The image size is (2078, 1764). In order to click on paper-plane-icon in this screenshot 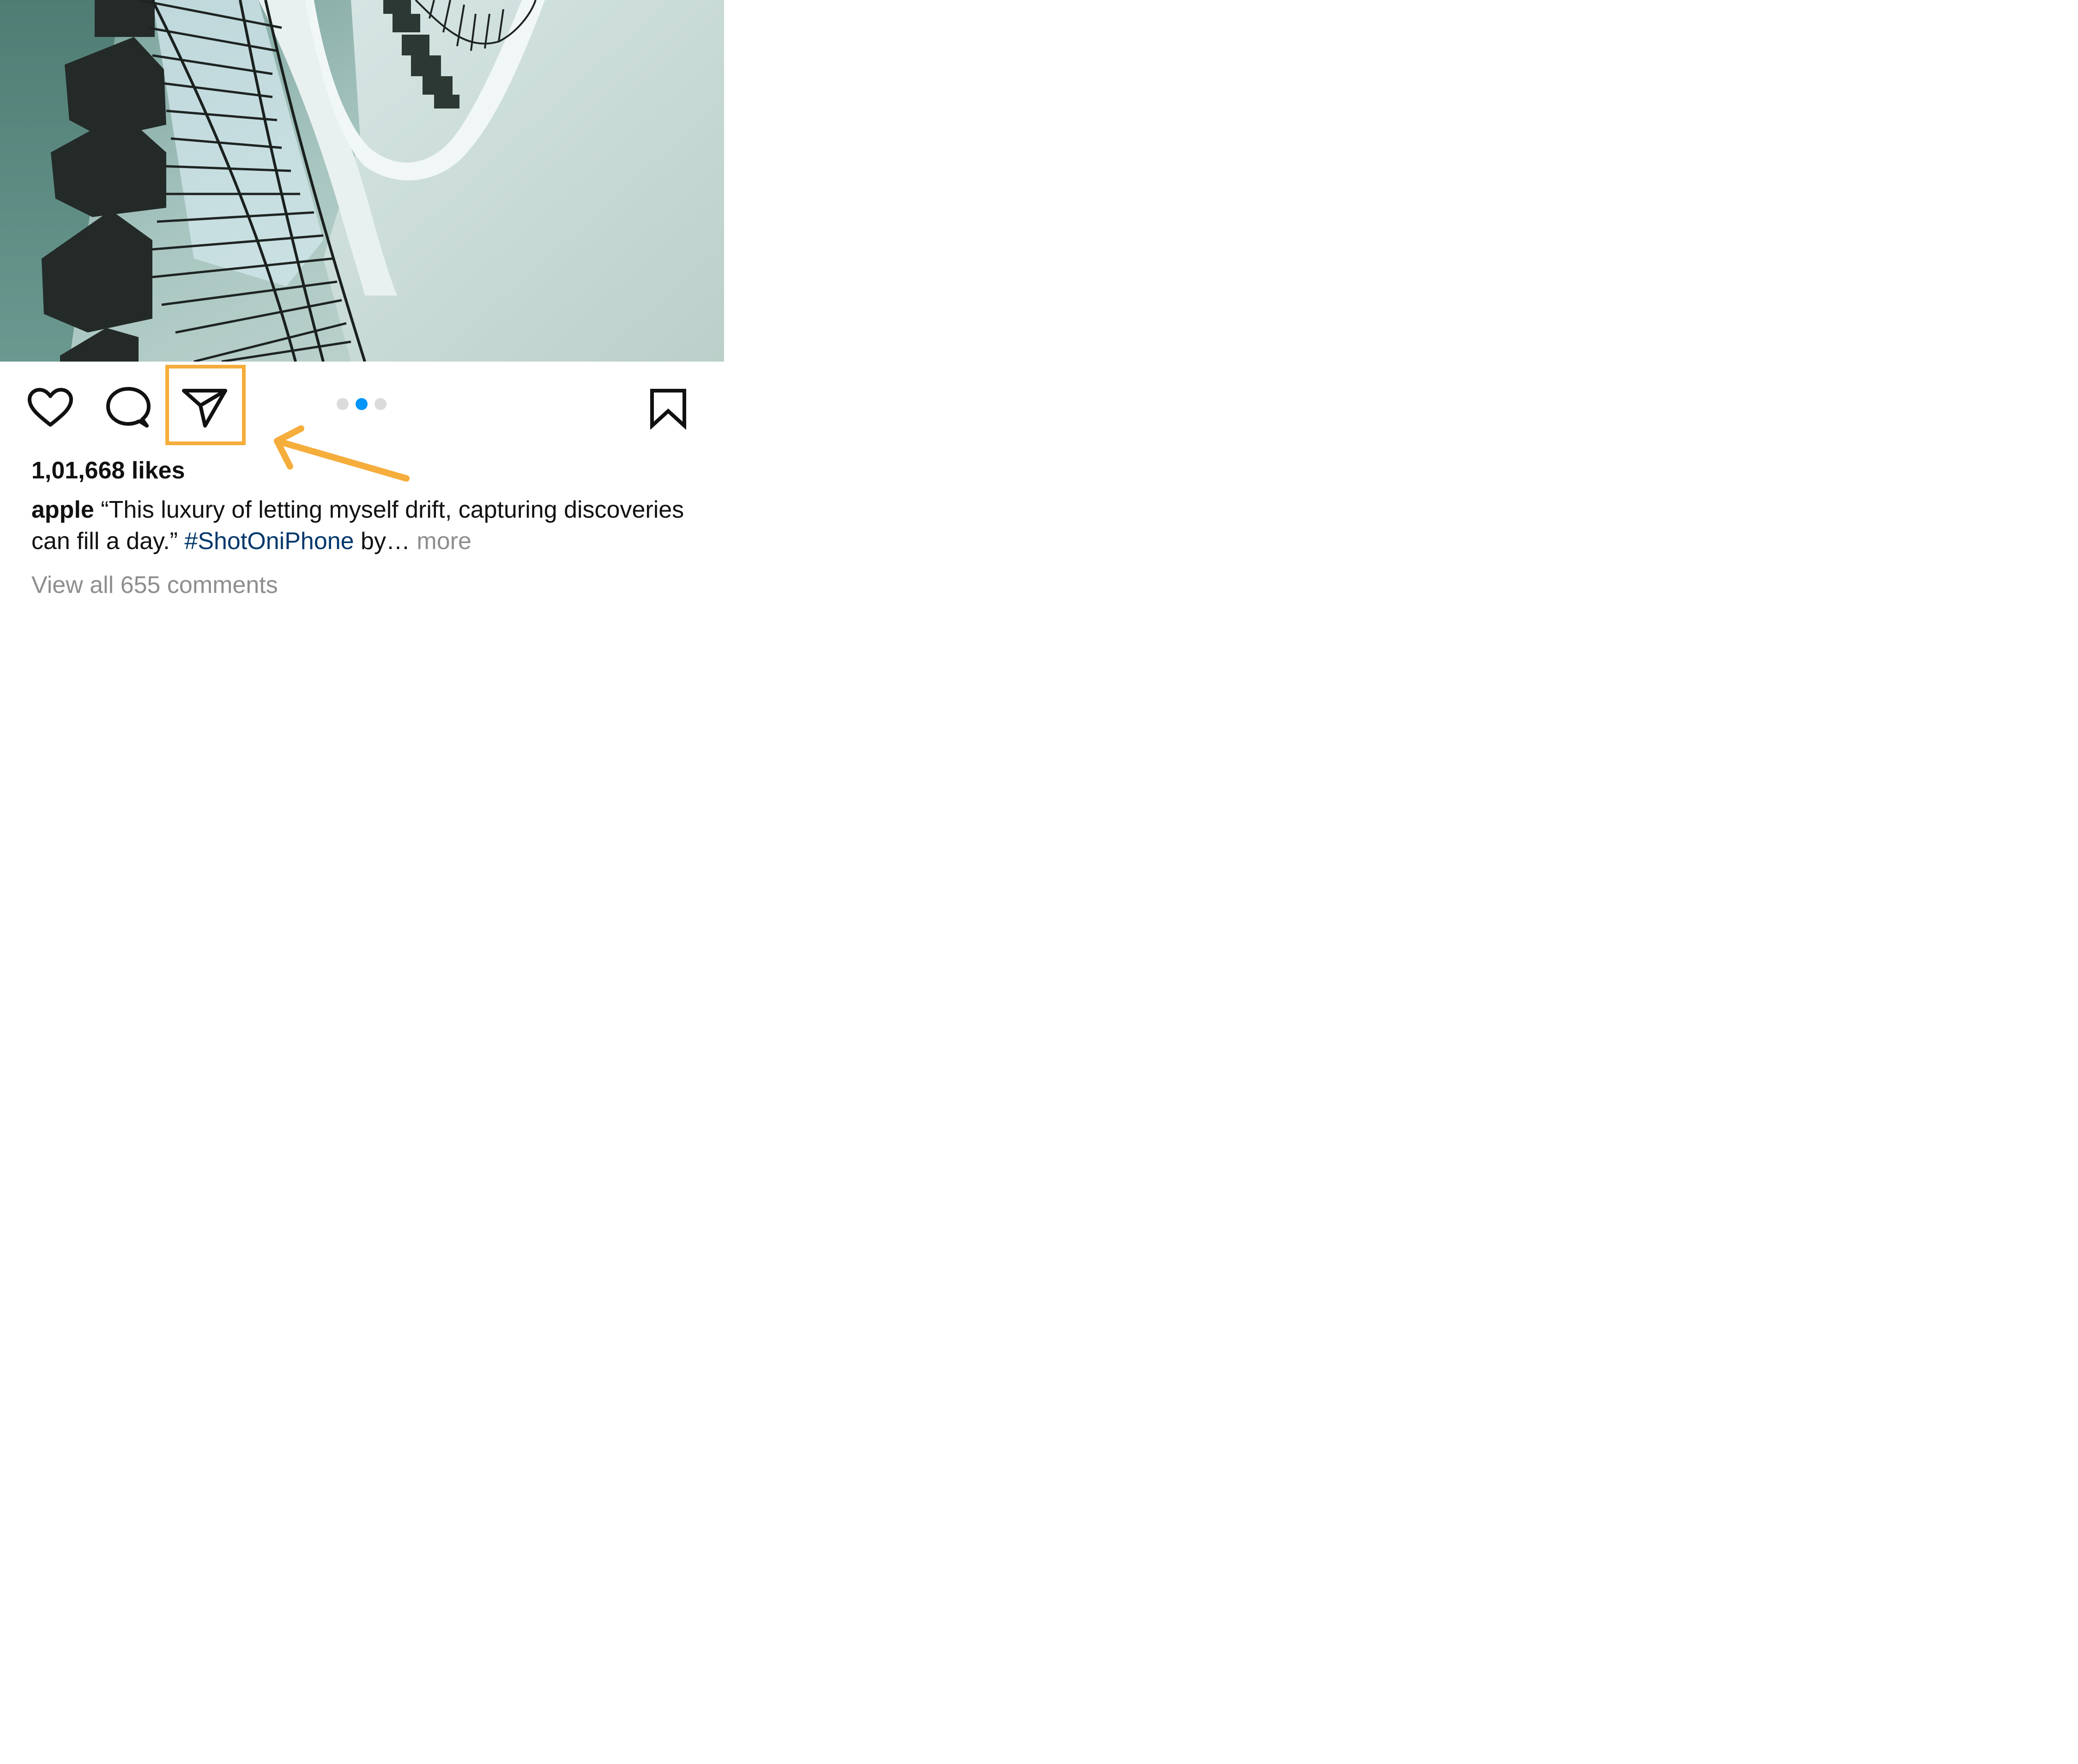, I will do `click(204, 409)`.